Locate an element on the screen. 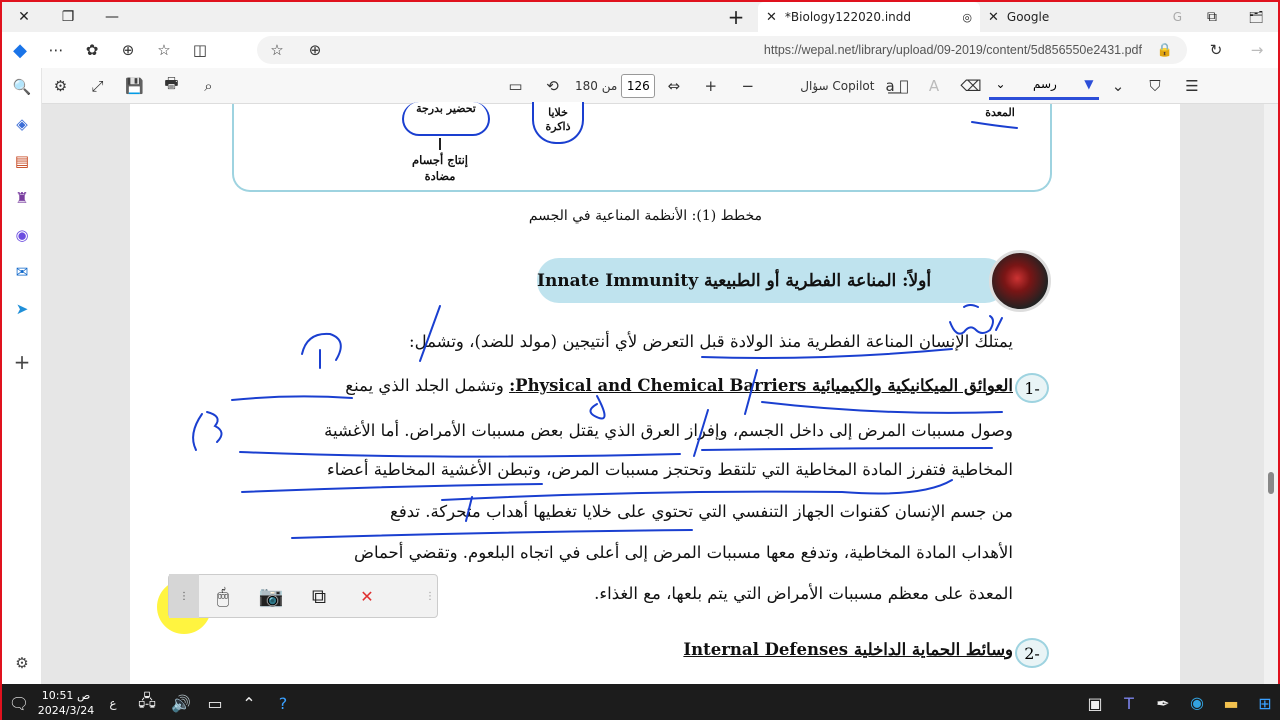 The image size is (1280, 720). diagram-caption: مخطط (1): الأنظمة المناعية في الجسم is located at coordinates (645, 216).